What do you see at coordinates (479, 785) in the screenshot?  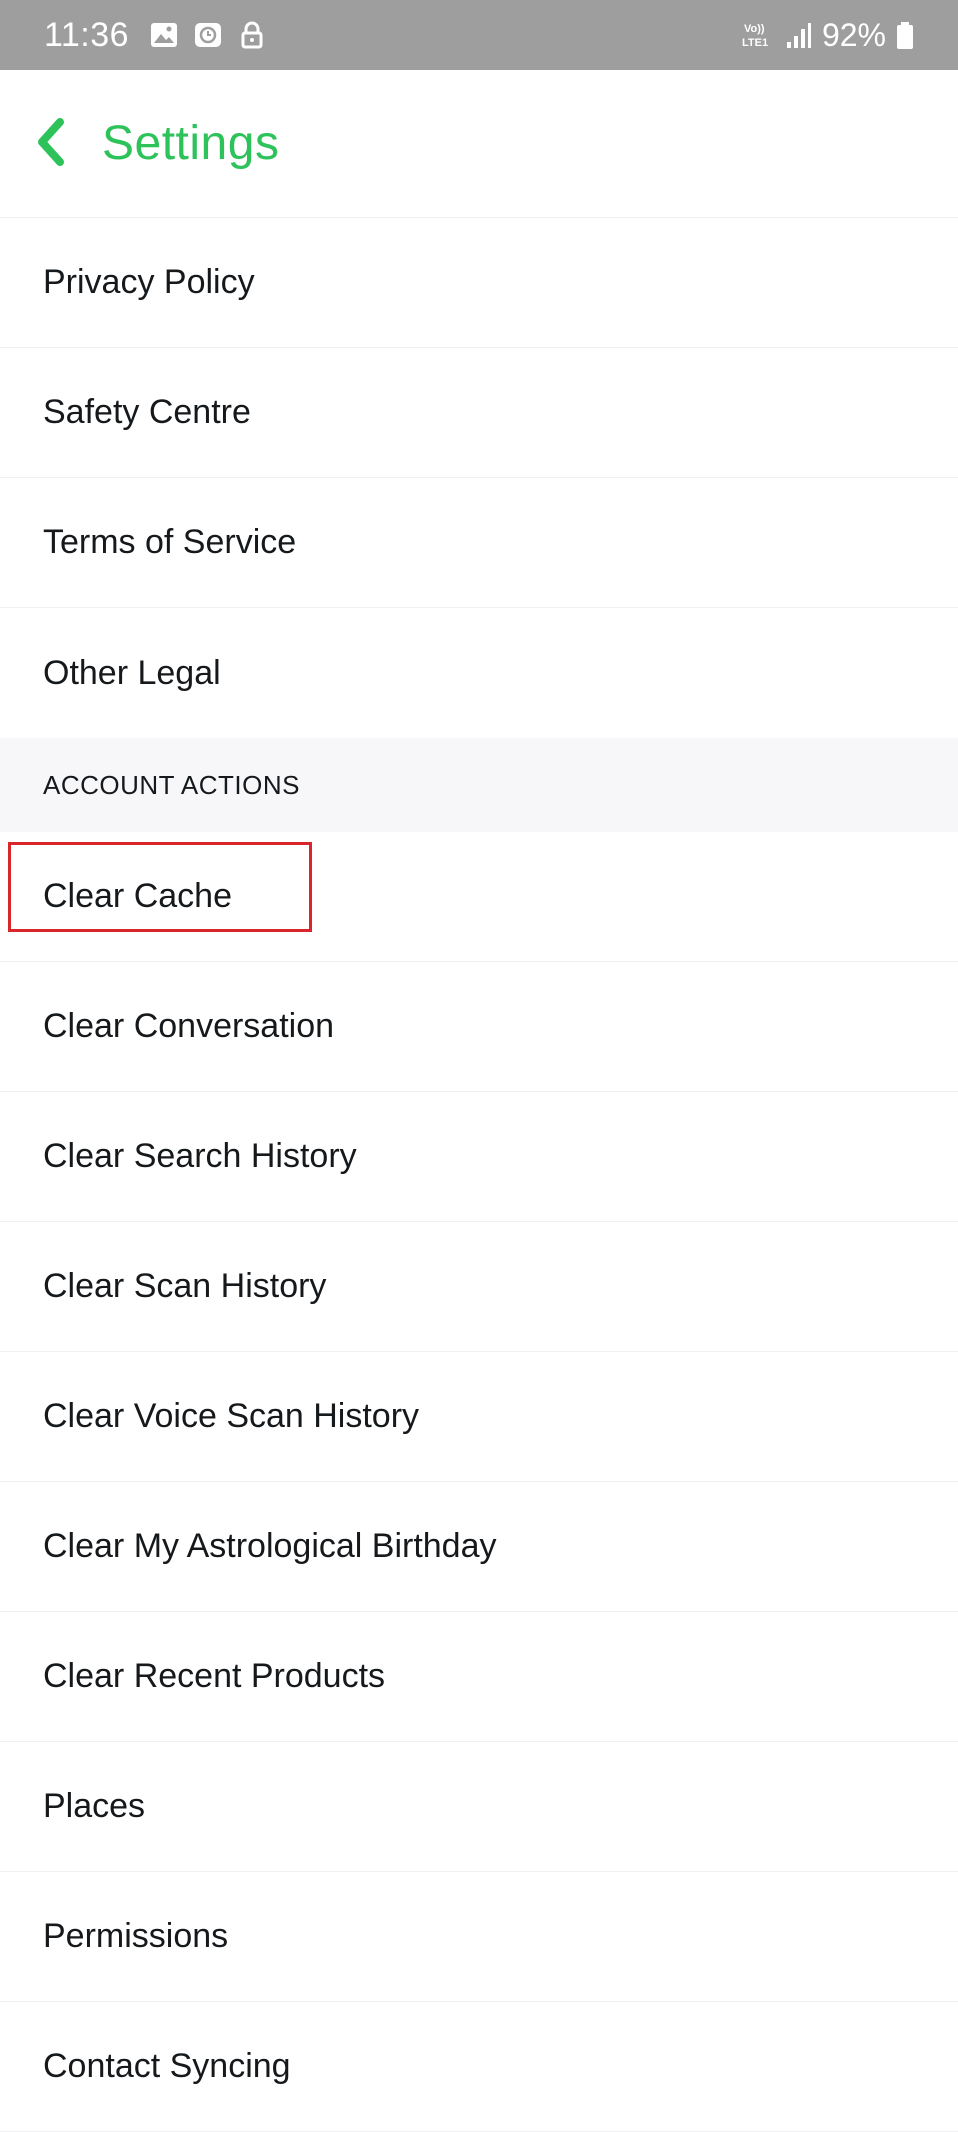 I see `account-actions-section-header: ACCOUNT ACTIONS` at bounding box center [479, 785].